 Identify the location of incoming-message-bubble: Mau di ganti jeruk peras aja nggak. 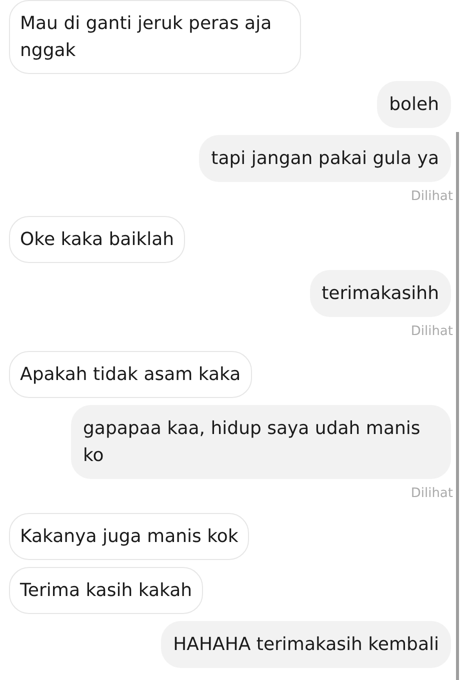
(155, 37).